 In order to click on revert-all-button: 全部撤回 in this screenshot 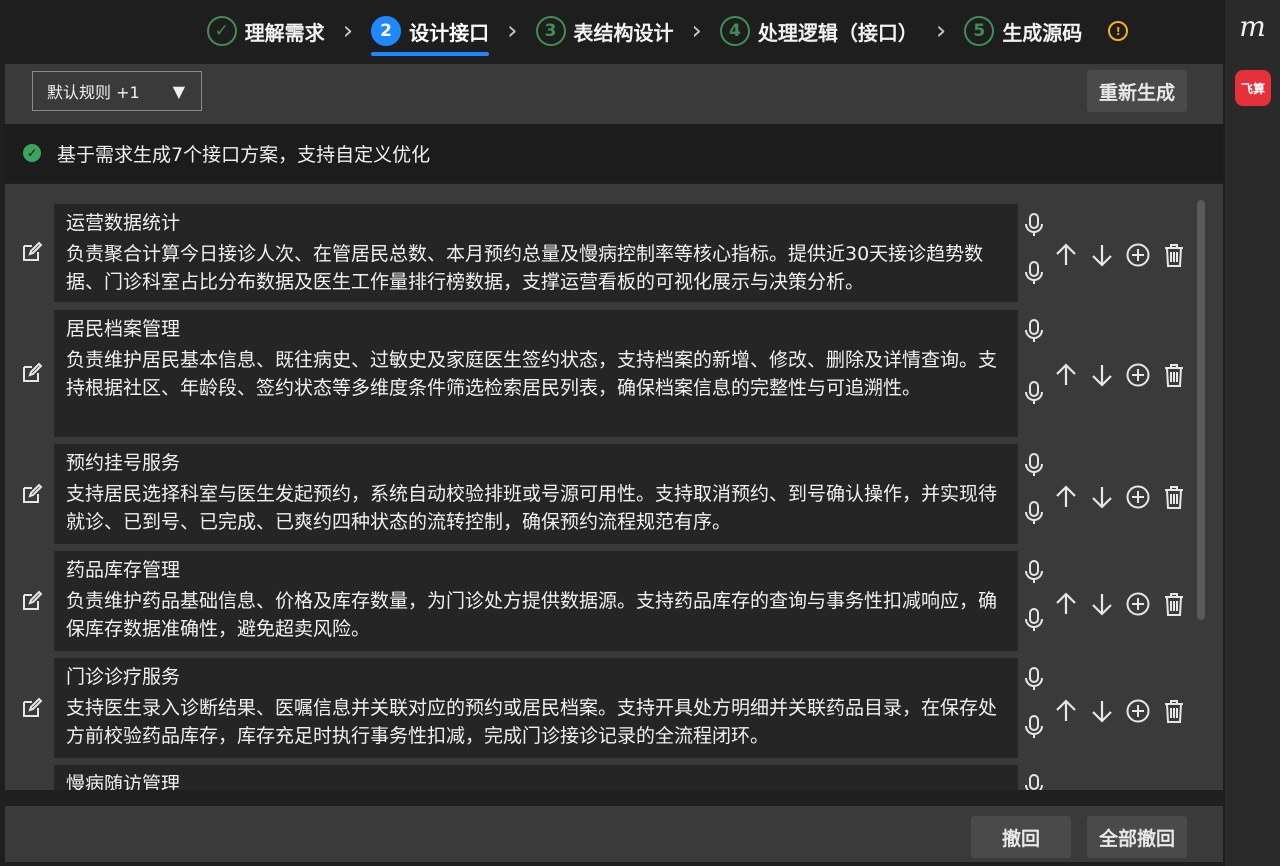, I will do `click(1137, 837)`.